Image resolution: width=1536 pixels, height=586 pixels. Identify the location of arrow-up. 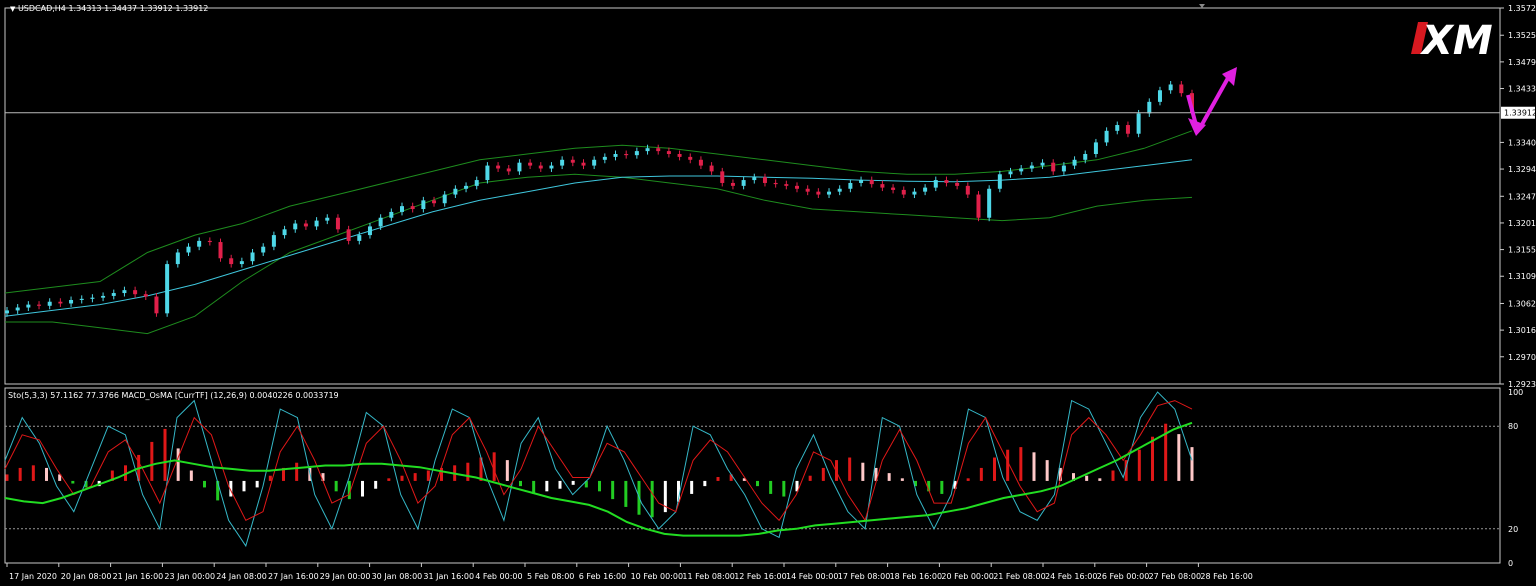
(1214, 103).